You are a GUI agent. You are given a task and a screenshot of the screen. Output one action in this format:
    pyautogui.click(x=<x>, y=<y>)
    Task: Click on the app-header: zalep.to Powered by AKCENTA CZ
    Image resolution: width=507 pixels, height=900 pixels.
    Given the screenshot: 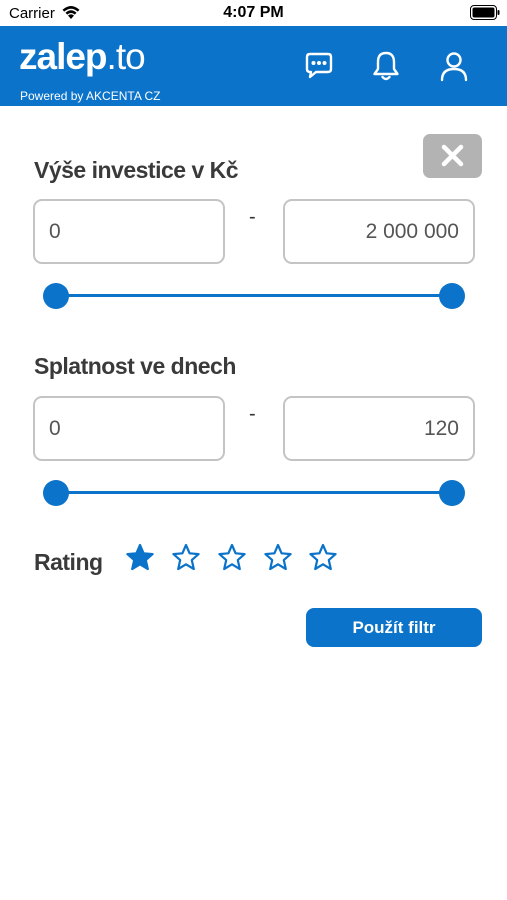 What is the action you would take?
    pyautogui.click(x=253, y=66)
    